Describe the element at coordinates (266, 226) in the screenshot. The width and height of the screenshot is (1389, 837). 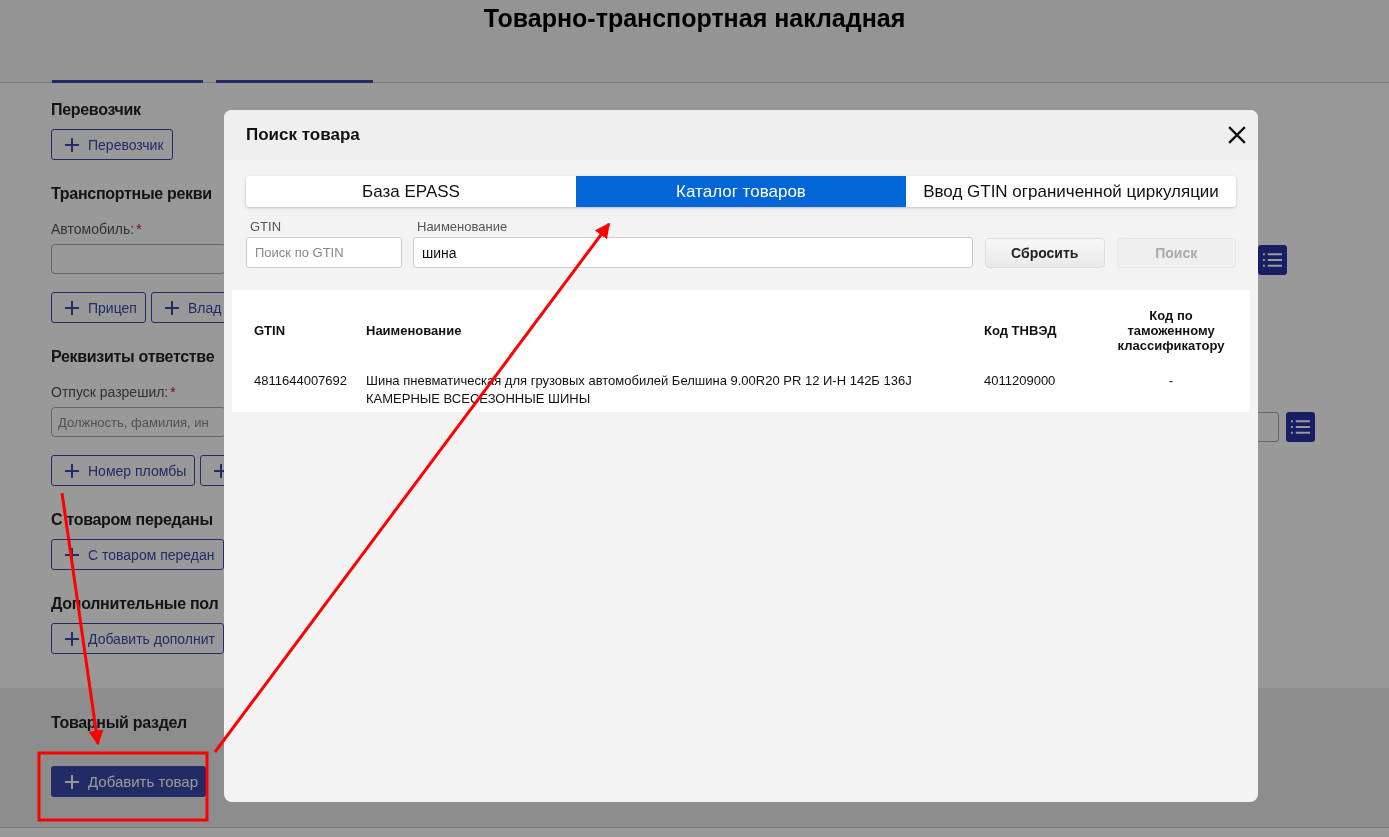
I see `field-label: GTIN` at that location.